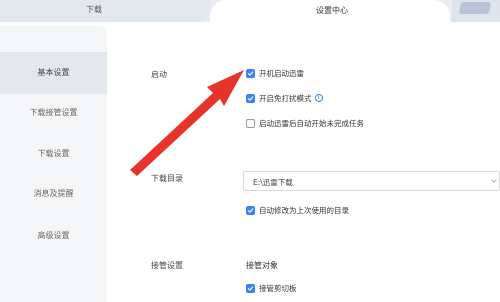 This screenshot has height=302, width=500. Describe the element at coordinates (278, 288) in the screenshot. I see `option-label: 接管剪切板` at that location.